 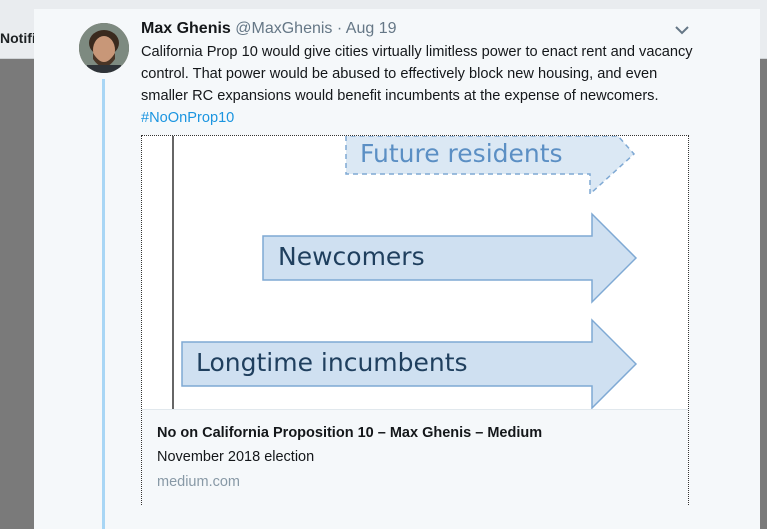 I want to click on avatar, so click(x=104, y=48).